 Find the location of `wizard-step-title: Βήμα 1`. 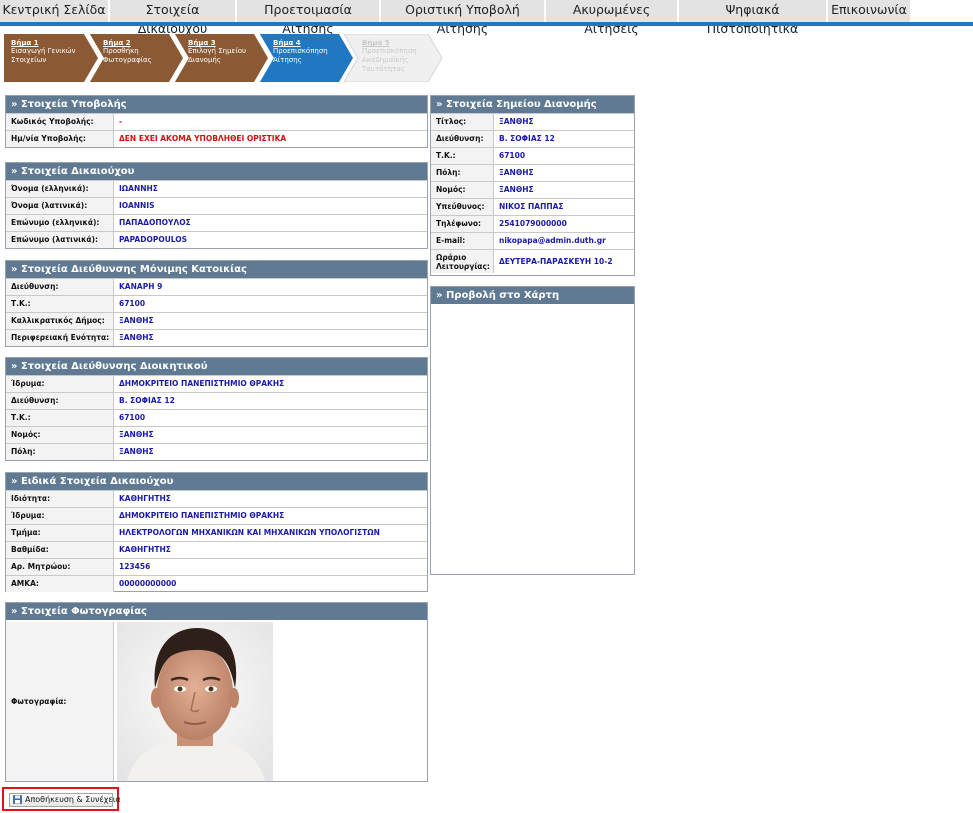

wizard-step-title: Βήμα 1 is located at coordinates (25, 43).